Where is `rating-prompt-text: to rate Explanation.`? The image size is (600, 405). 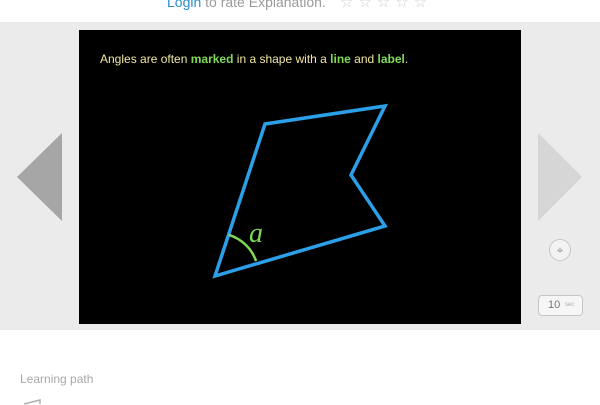
rating-prompt-text: to rate Explanation. is located at coordinates (263, 5).